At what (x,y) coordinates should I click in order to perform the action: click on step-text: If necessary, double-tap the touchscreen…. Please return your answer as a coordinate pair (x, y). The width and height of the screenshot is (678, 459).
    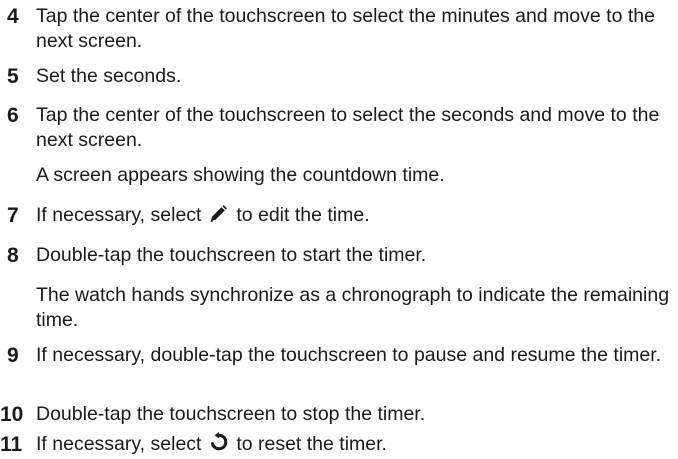
    Looking at the image, I should click on (349, 355).